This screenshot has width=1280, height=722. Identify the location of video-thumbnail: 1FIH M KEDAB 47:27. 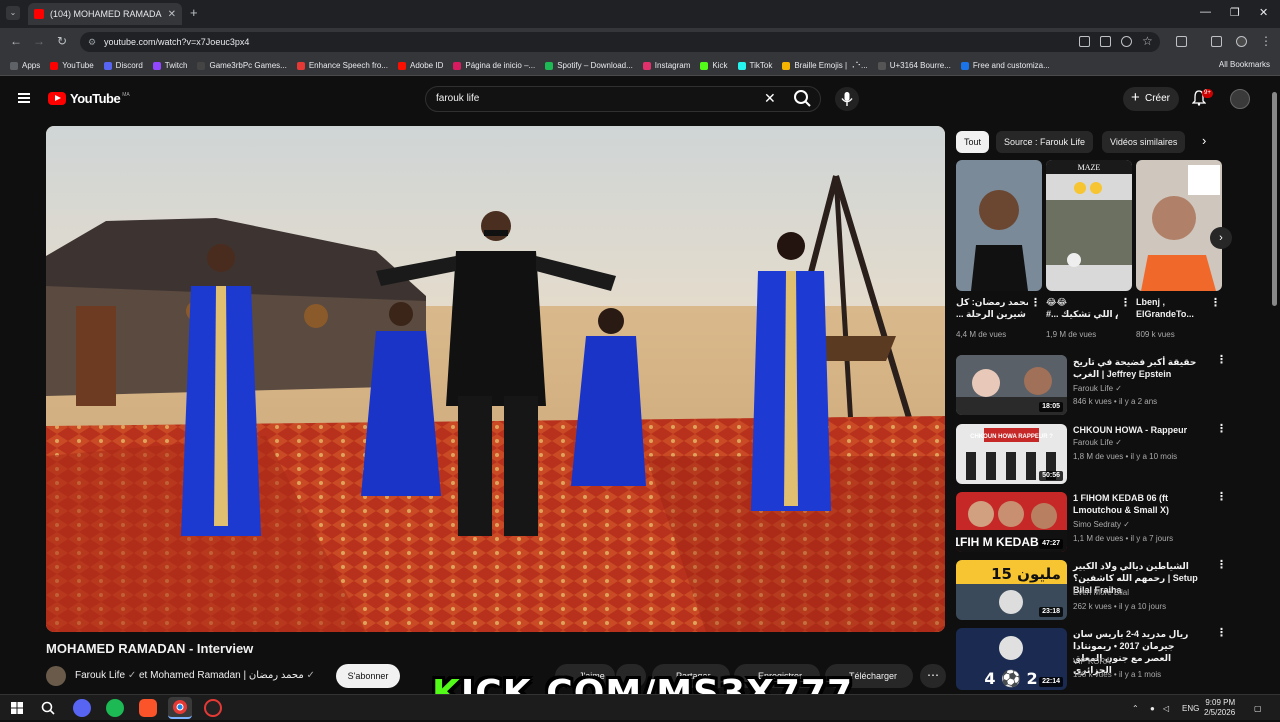
(1011, 522).